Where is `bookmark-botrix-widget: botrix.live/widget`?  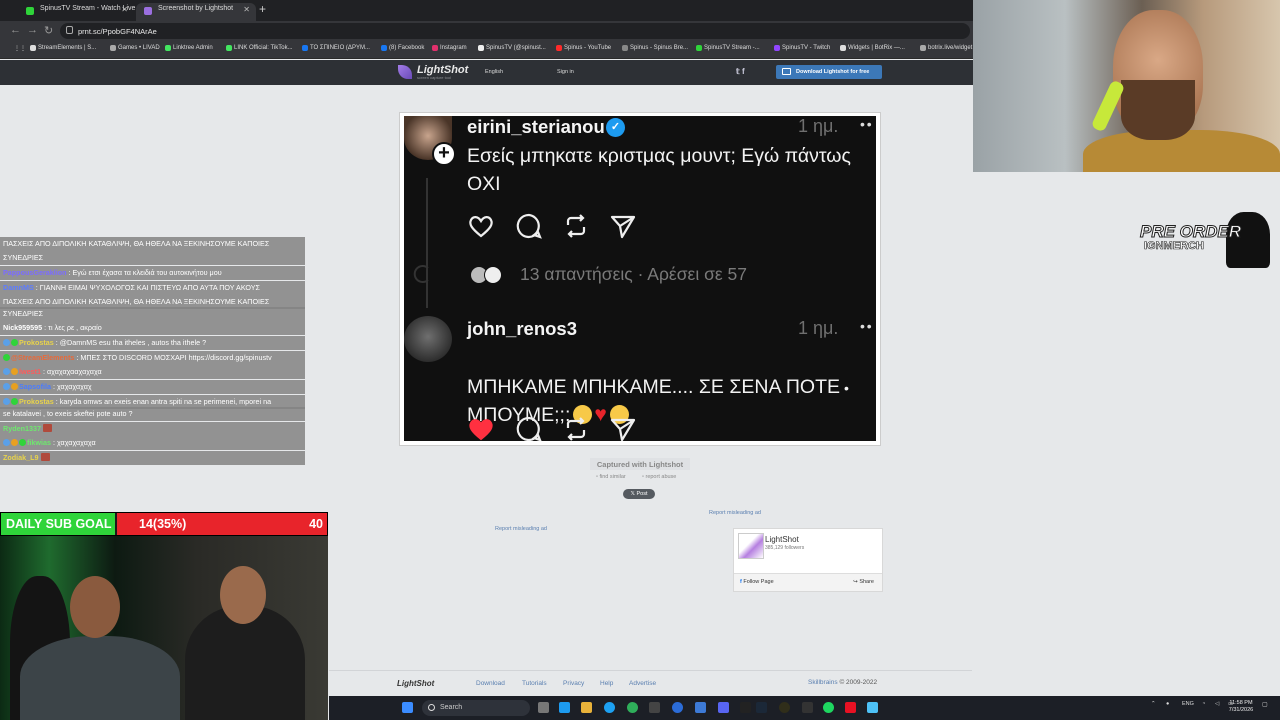
bookmark-botrix-widget: botrix.live/widget is located at coordinates (946, 48).